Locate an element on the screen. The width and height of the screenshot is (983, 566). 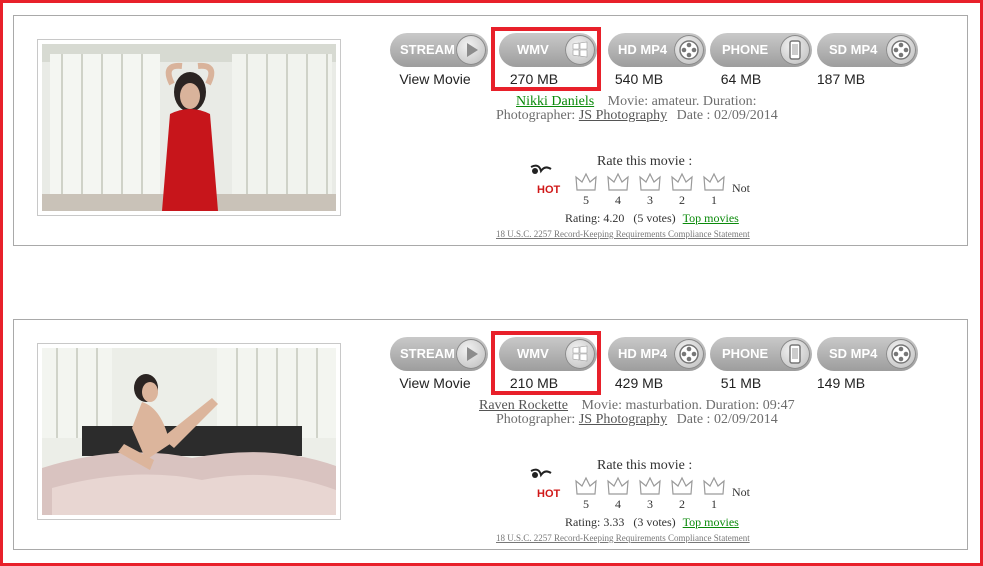
model-link: Nikki Daniels is located at coordinates (555, 101).